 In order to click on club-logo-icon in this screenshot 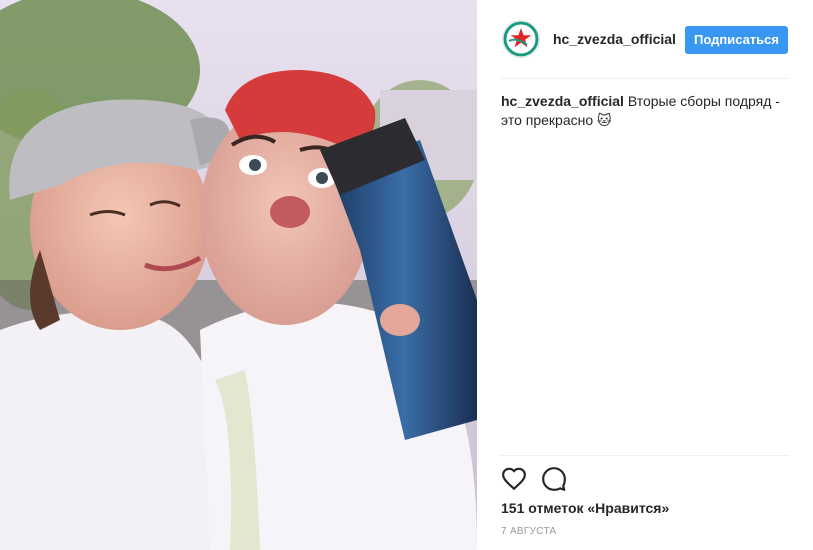, I will do `click(521, 39)`.